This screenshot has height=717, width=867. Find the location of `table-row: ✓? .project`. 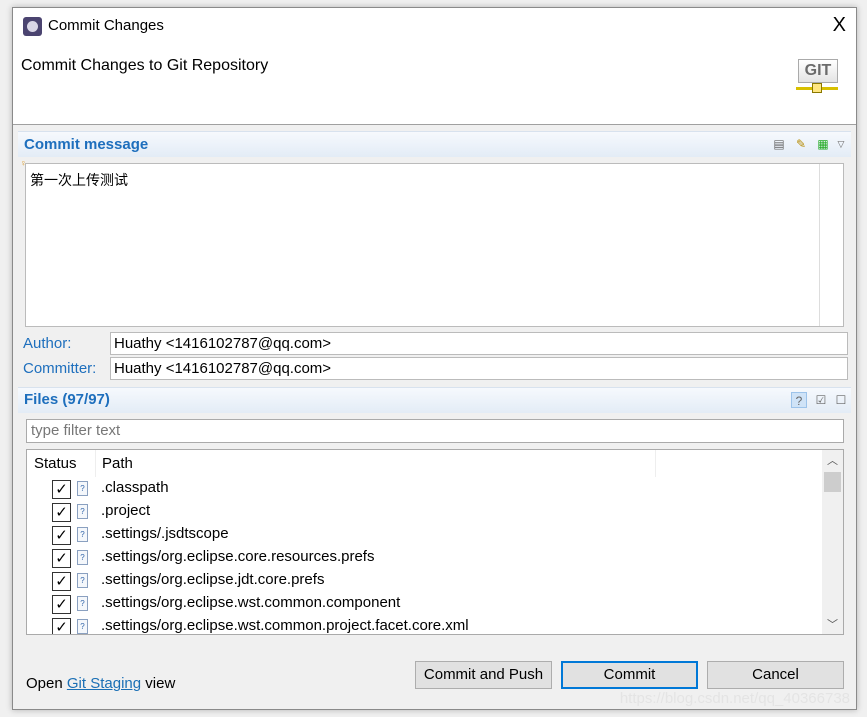

table-row: ✓? .project is located at coordinates (422, 511).